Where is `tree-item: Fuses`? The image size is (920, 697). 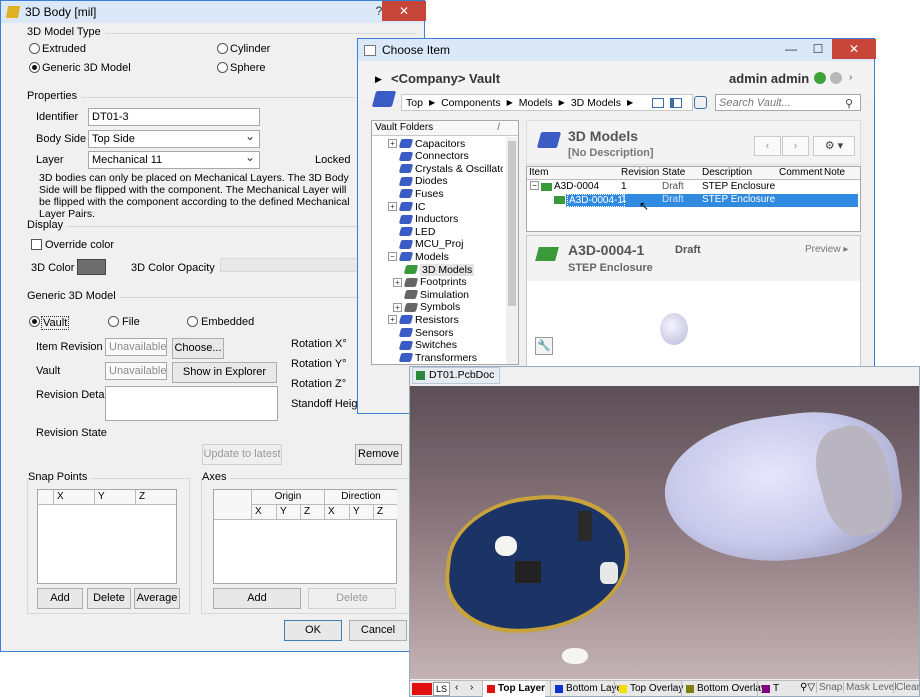
tree-item: Fuses is located at coordinates (410, 193).